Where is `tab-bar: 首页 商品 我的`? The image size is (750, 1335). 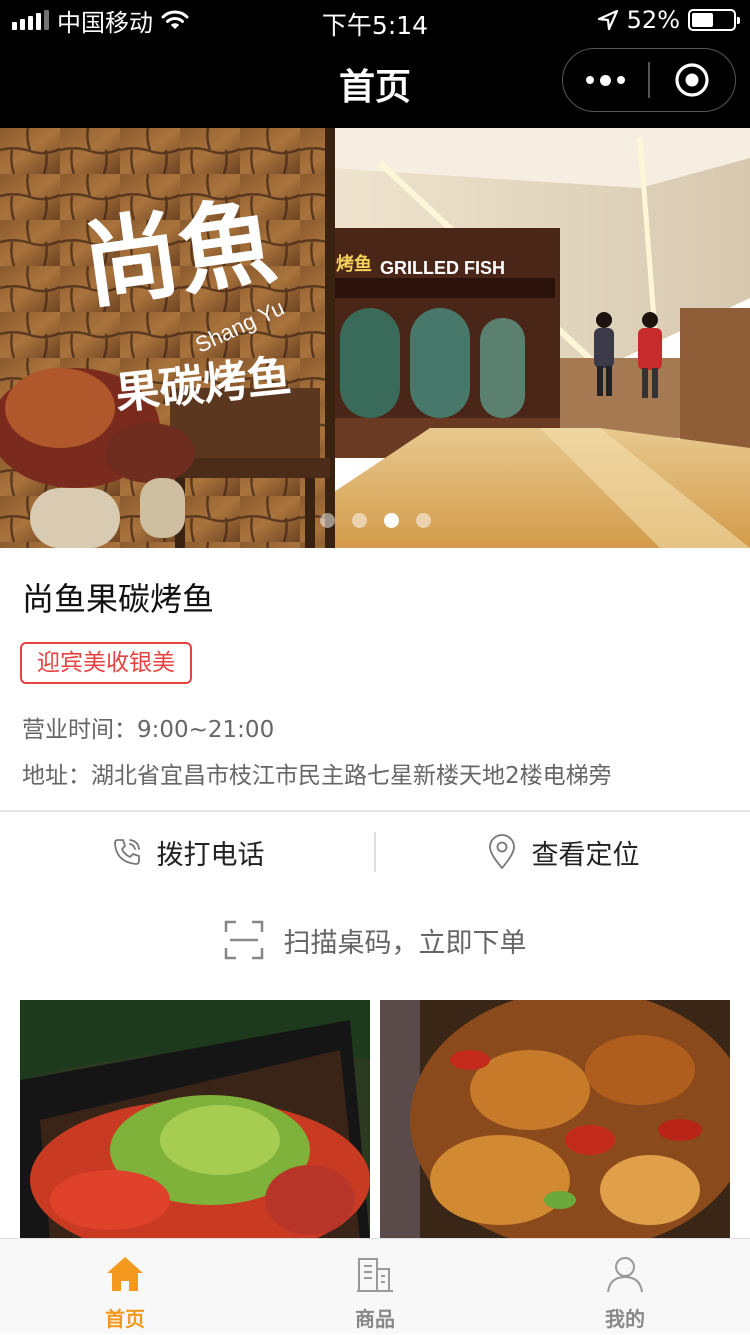 tab-bar: 首页 商品 我的 is located at coordinates (375, 1286).